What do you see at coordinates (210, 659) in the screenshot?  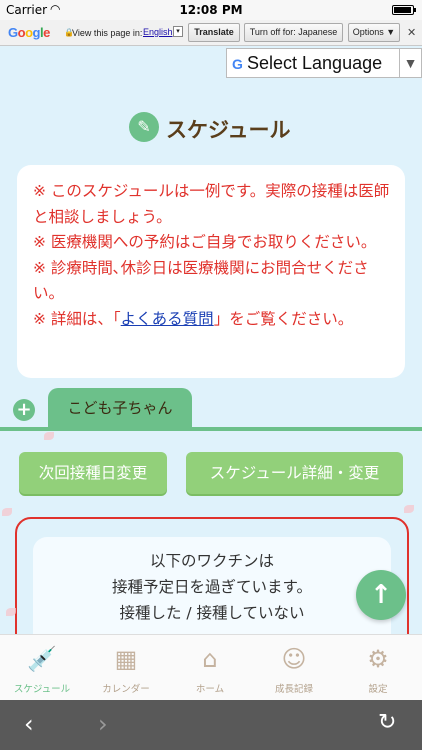 I see `home-icon: ⌂` at bounding box center [210, 659].